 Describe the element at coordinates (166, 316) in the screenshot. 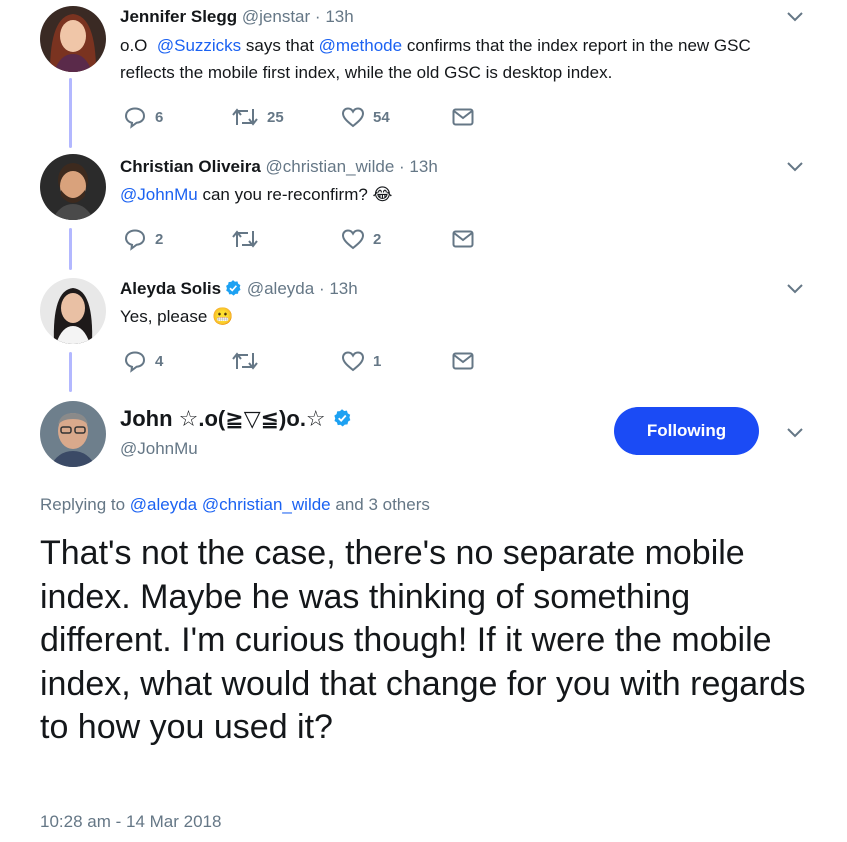

I see `text-body: Yes, please` at that location.